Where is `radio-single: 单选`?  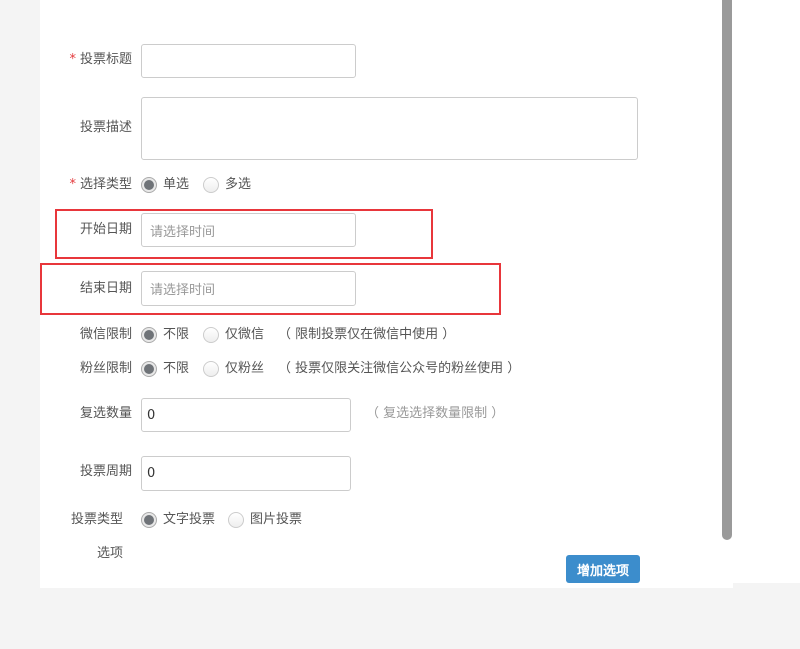 radio-single: 单选 is located at coordinates (165, 185).